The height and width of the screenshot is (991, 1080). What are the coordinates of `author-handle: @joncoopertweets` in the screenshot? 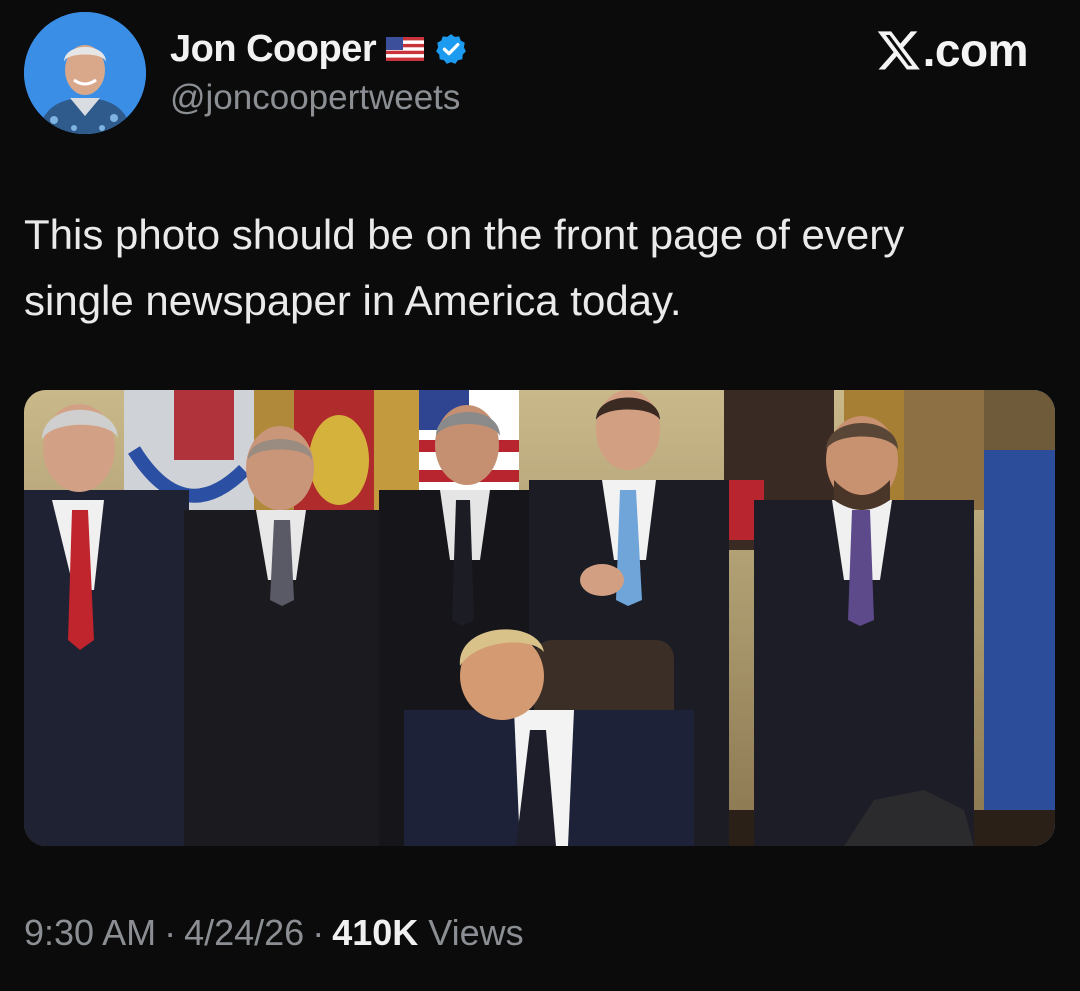 It's located at (315, 98).